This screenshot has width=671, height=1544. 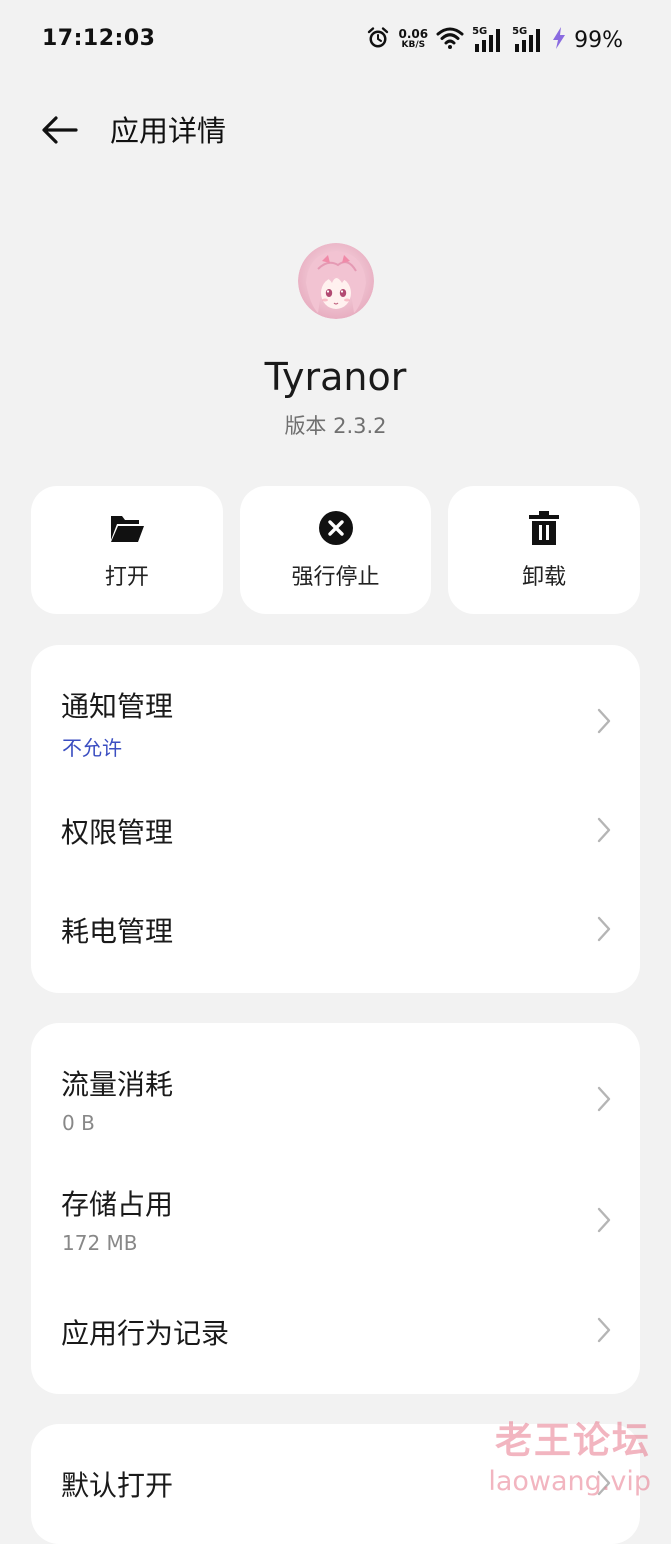 I want to click on net-speed-value: 0.06, so click(x=413, y=34).